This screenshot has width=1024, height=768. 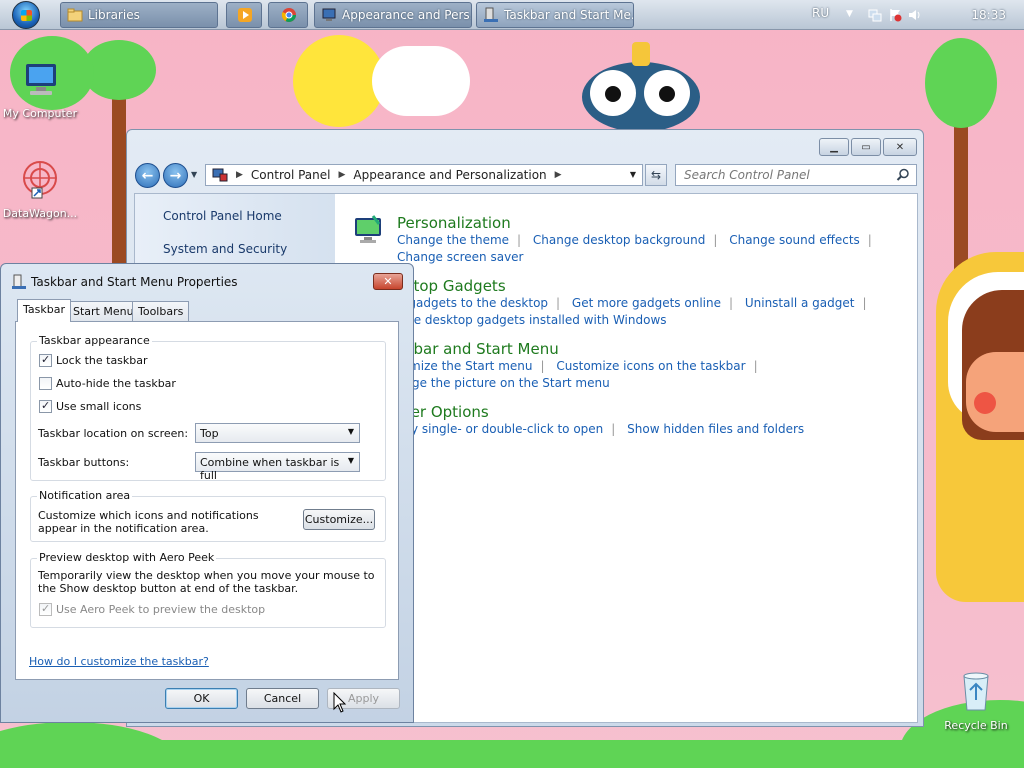 What do you see at coordinates (834, 147) in the screenshot?
I see `minimize-button: ▁` at bounding box center [834, 147].